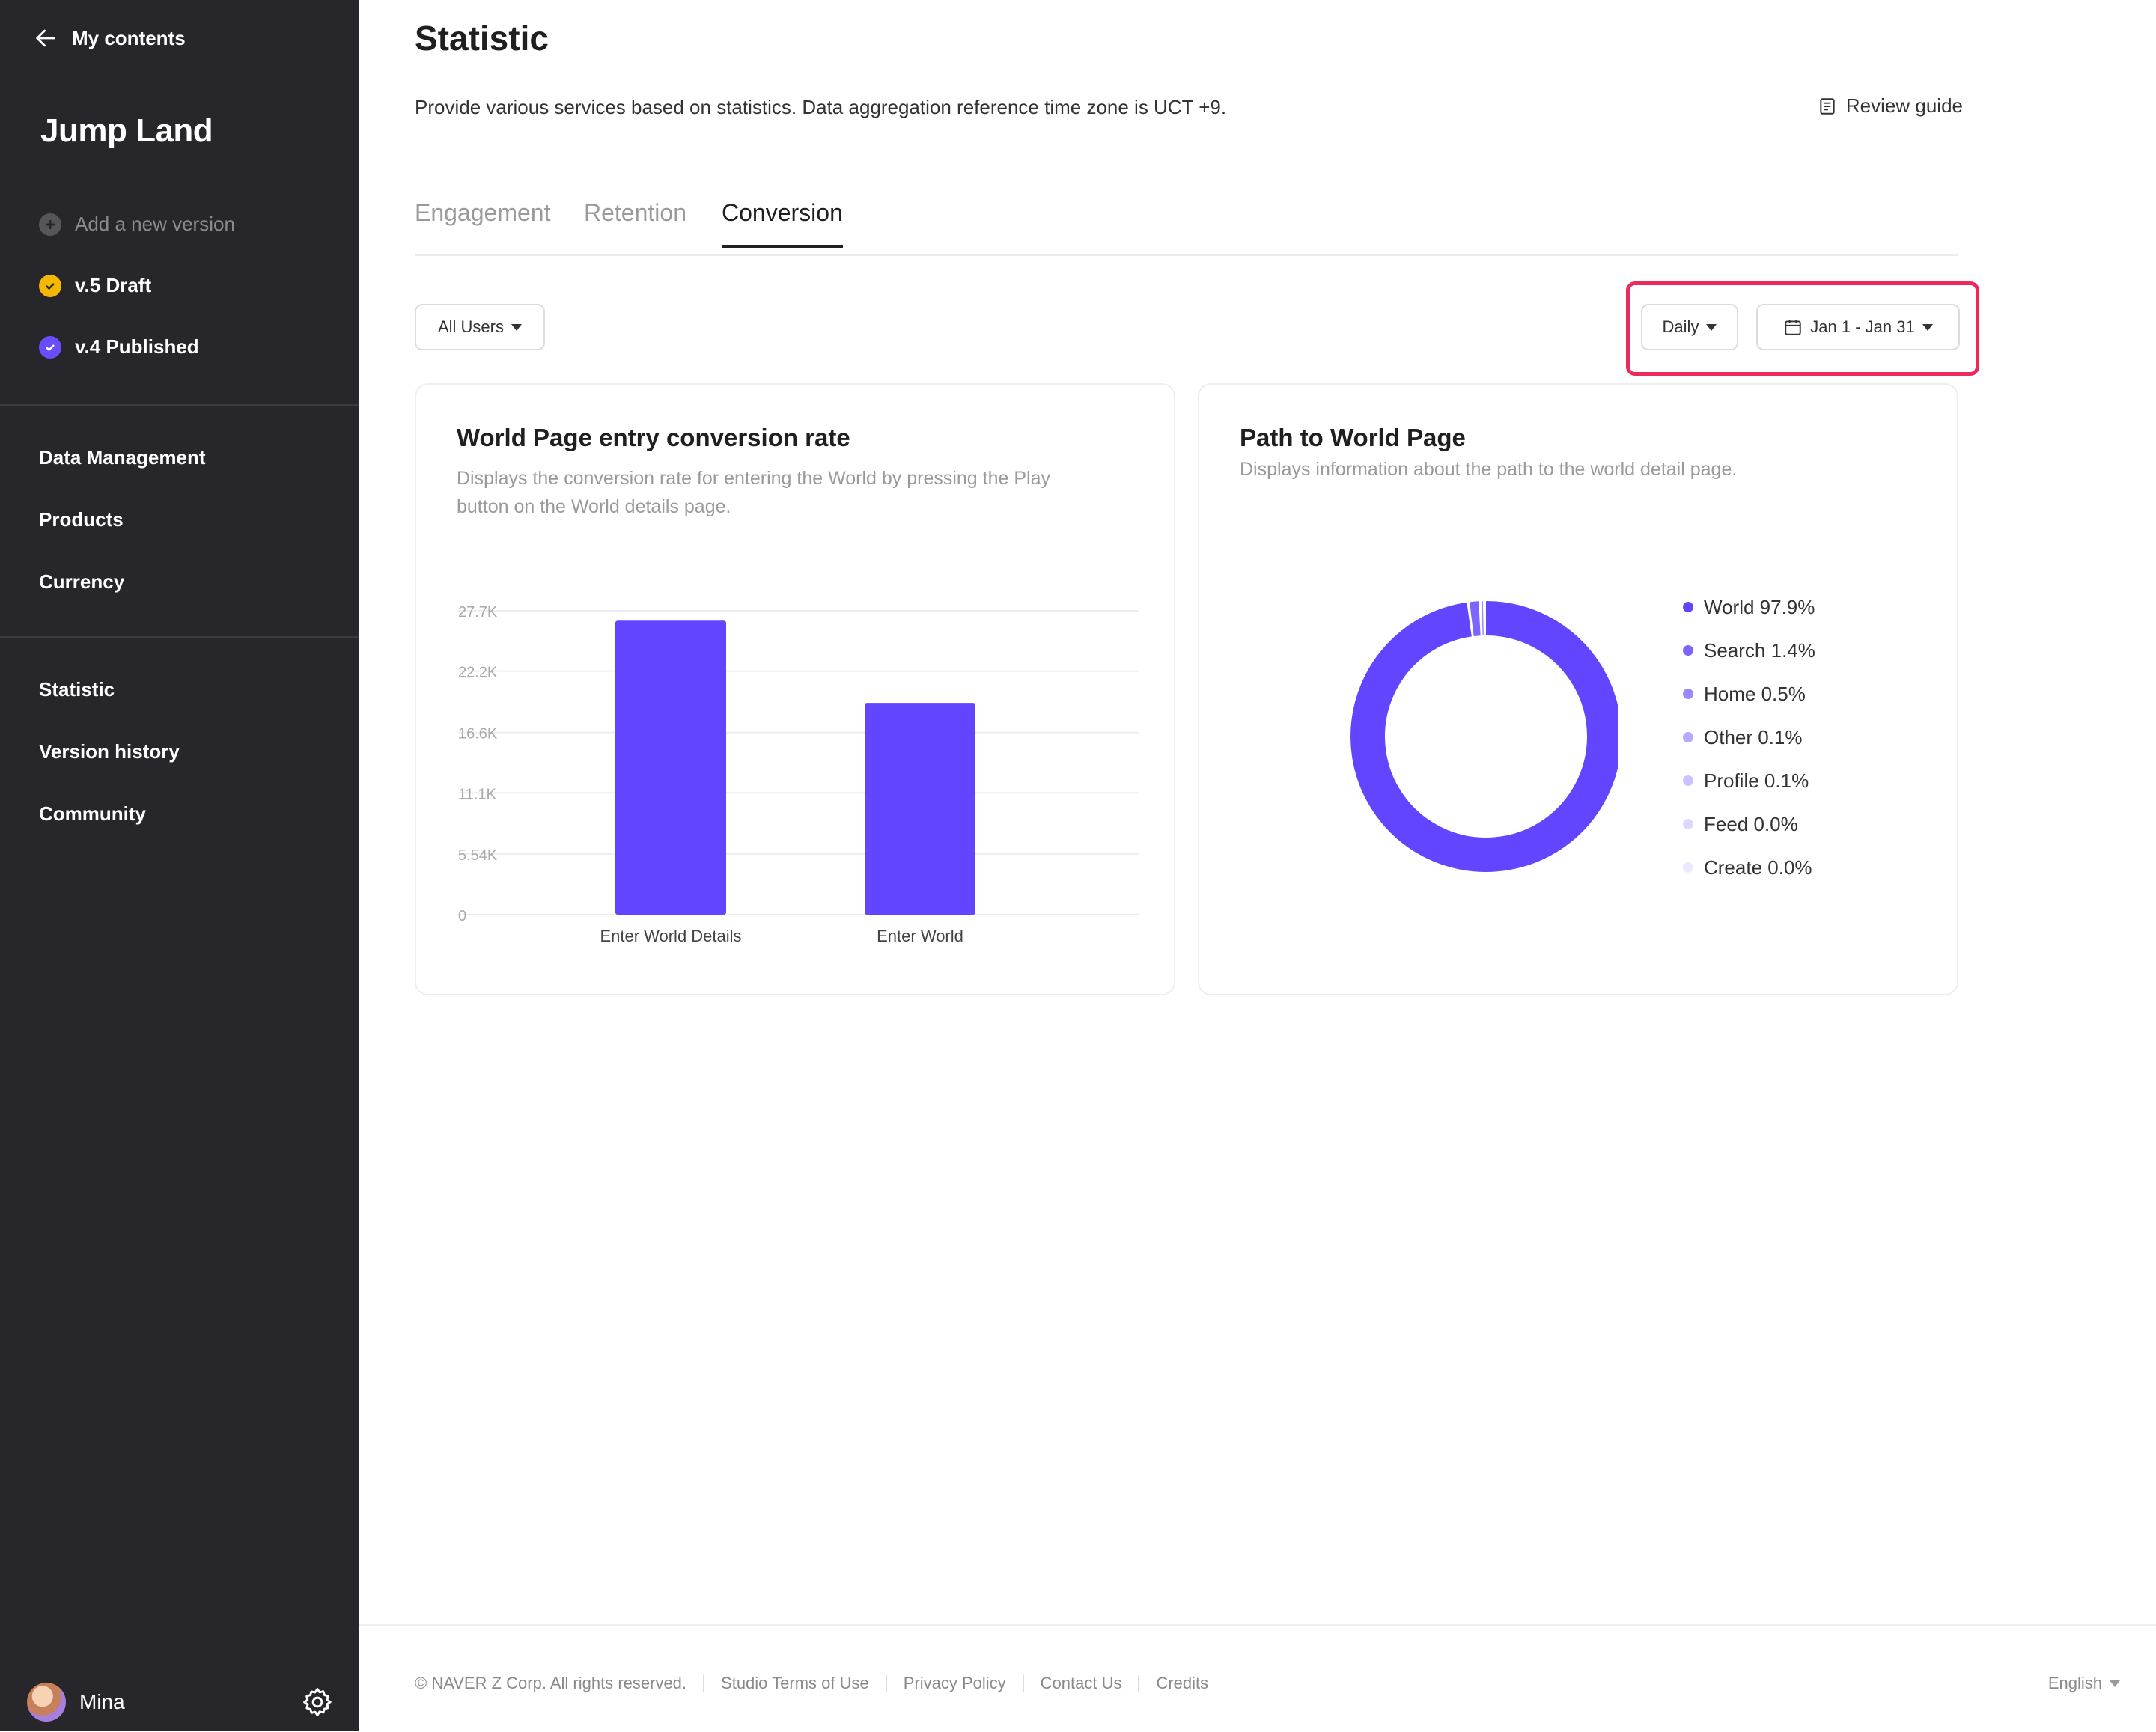  What do you see at coordinates (482, 38) in the screenshot?
I see `page-title: Statistic` at bounding box center [482, 38].